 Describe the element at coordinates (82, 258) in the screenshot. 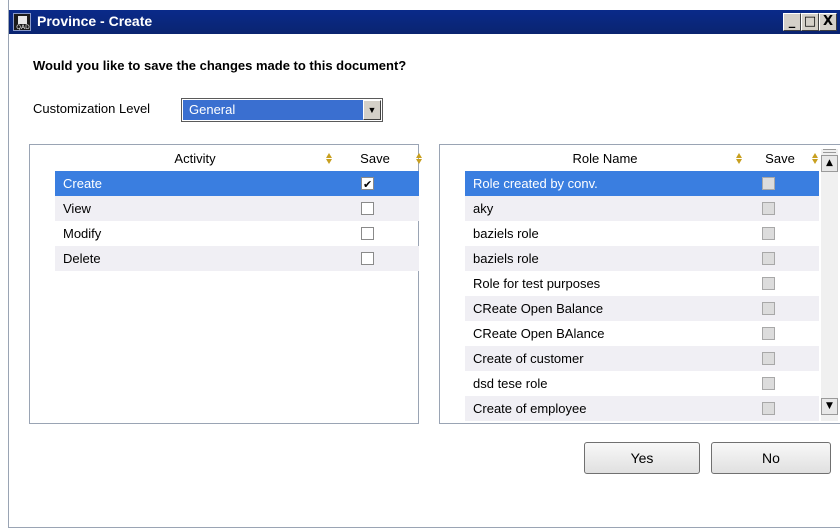

I see `row-label: Delete` at that location.